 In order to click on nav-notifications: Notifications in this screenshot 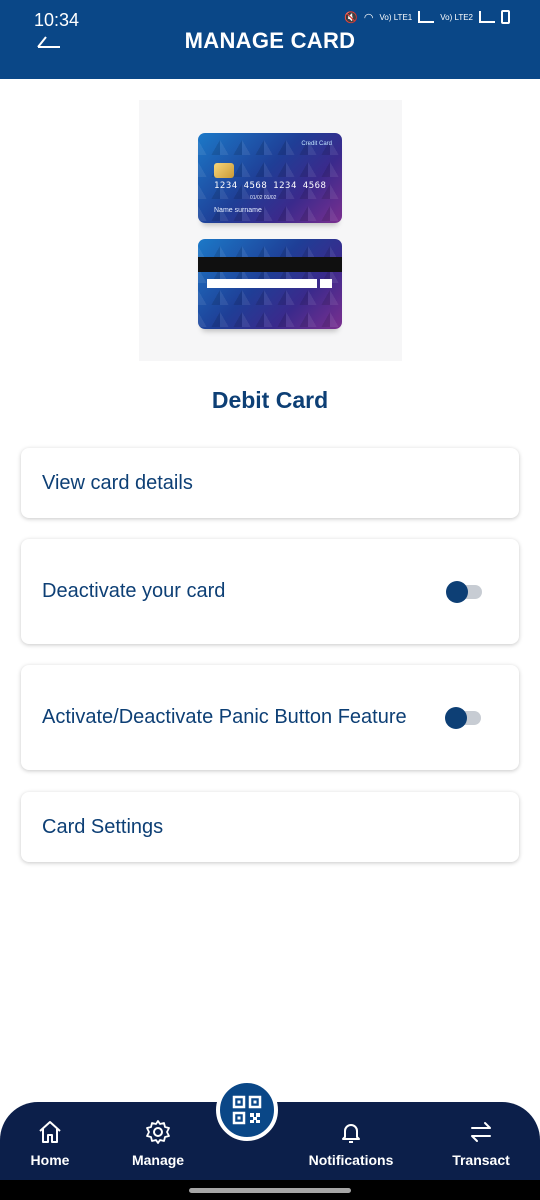, I will do `click(351, 1143)`.